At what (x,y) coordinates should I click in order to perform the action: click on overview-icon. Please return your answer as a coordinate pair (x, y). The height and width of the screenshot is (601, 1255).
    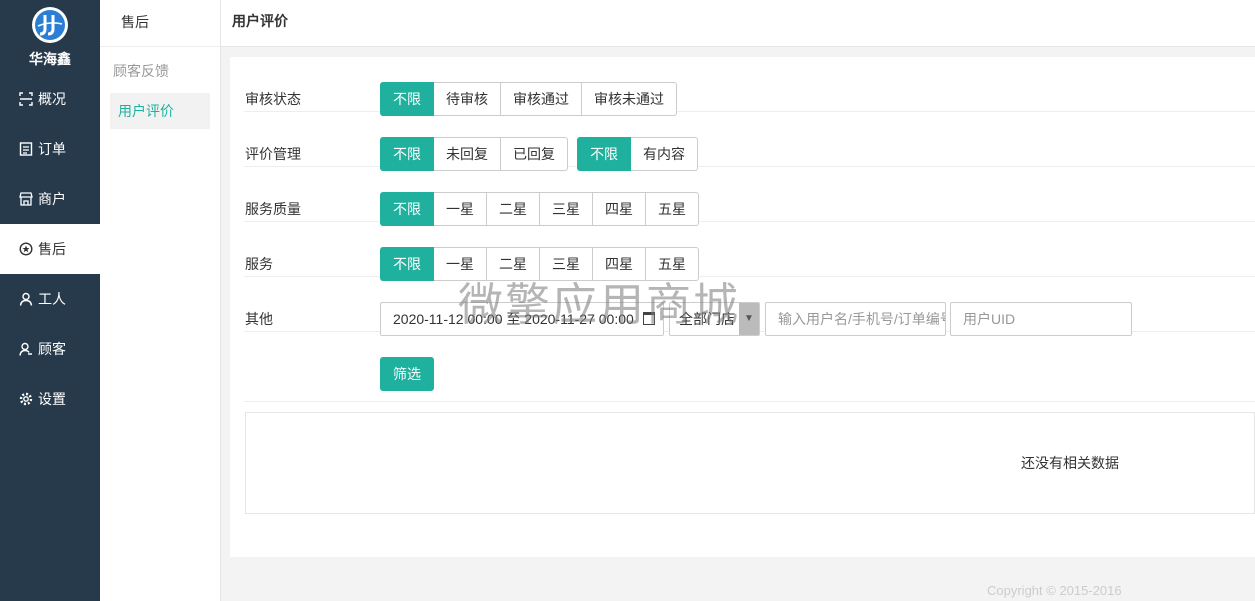
    Looking at the image, I should click on (26, 99).